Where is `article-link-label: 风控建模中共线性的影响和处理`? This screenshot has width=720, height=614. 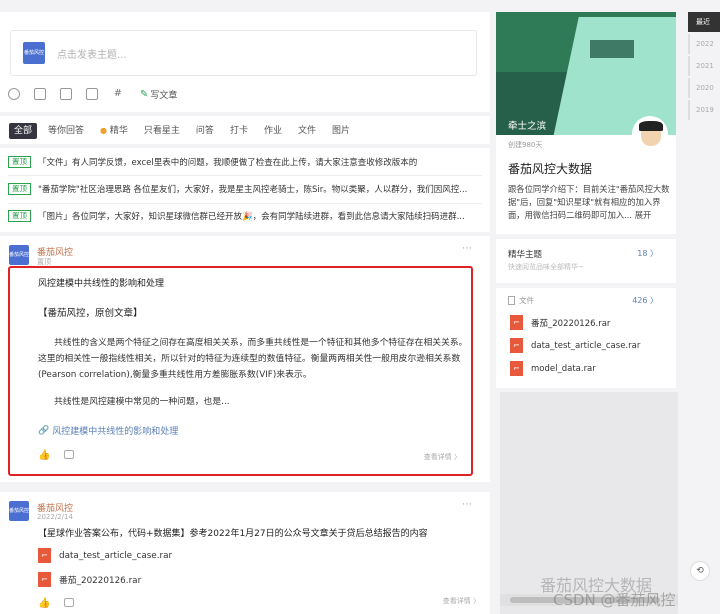 article-link-label: 风控建模中共线性的影响和处理 is located at coordinates (115, 432).